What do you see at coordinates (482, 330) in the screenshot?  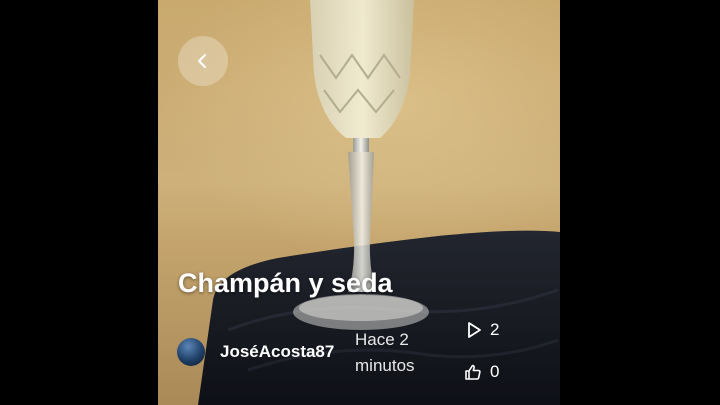 I see `play-count: 2` at bounding box center [482, 330].